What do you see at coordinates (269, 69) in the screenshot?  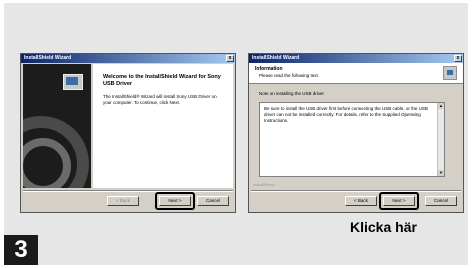 I see `header-title: Information` at bounding box center [269, 69].